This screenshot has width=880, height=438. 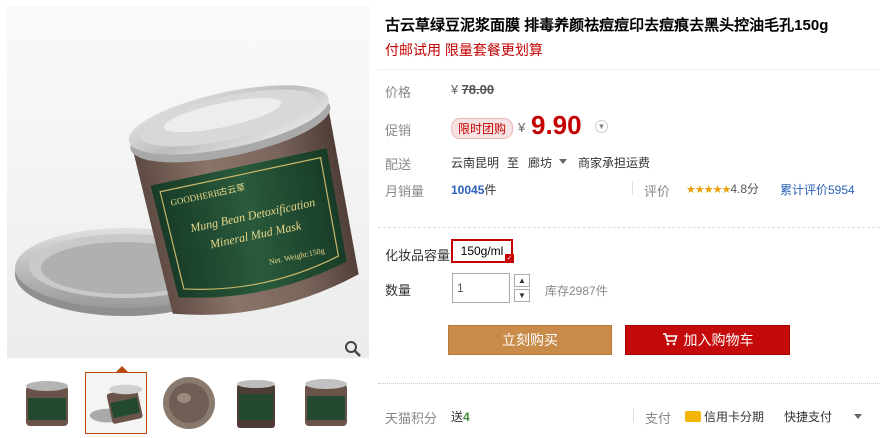 I want to click on credit-installment: 信用卡分期, so click(x=724, y=416).